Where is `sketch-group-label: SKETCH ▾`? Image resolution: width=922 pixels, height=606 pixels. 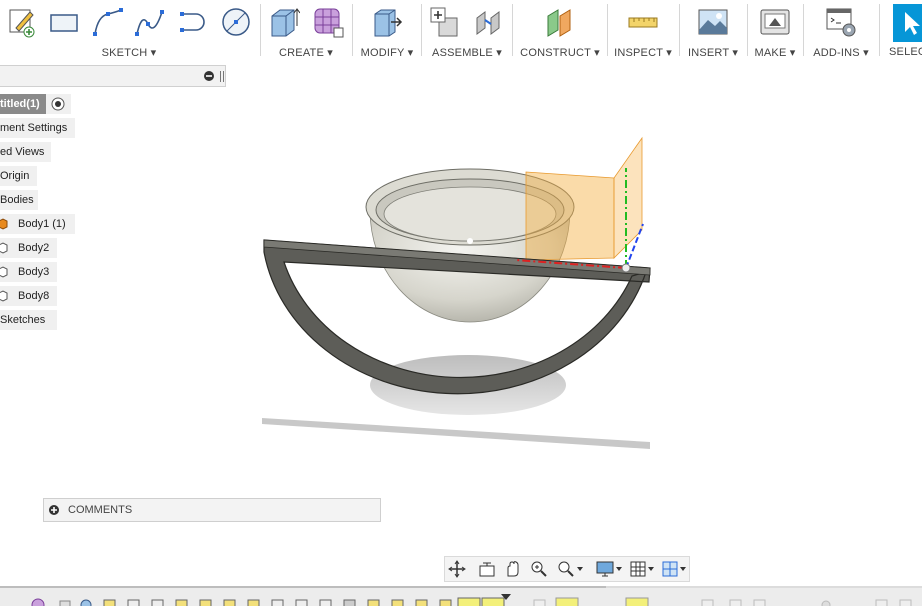
sketch-group-label: SKETCH ▾ is located at coordinates (129, 52).